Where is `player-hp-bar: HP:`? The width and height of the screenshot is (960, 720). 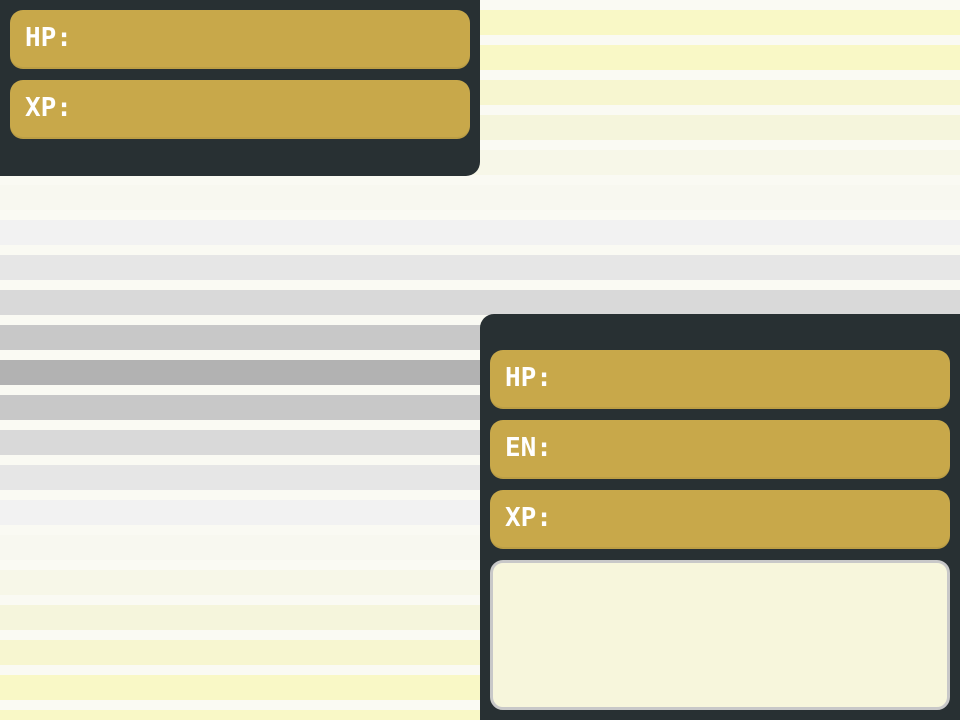 player-hp-bar: HP: is located at coordinates (720, 379).